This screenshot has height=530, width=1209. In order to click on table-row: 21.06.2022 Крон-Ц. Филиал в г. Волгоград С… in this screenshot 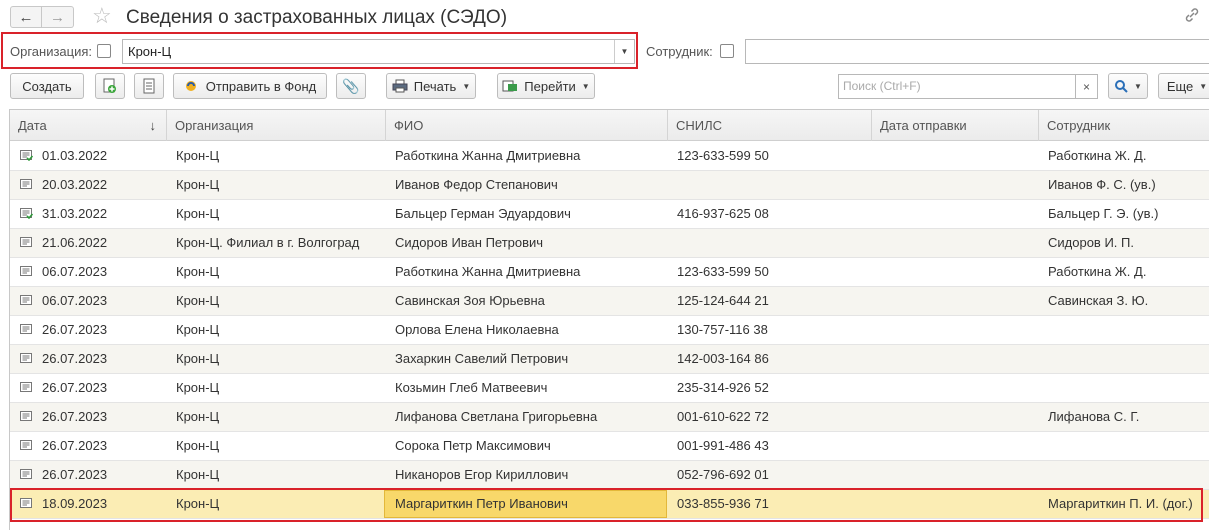, I will do `click(609, 243)`.